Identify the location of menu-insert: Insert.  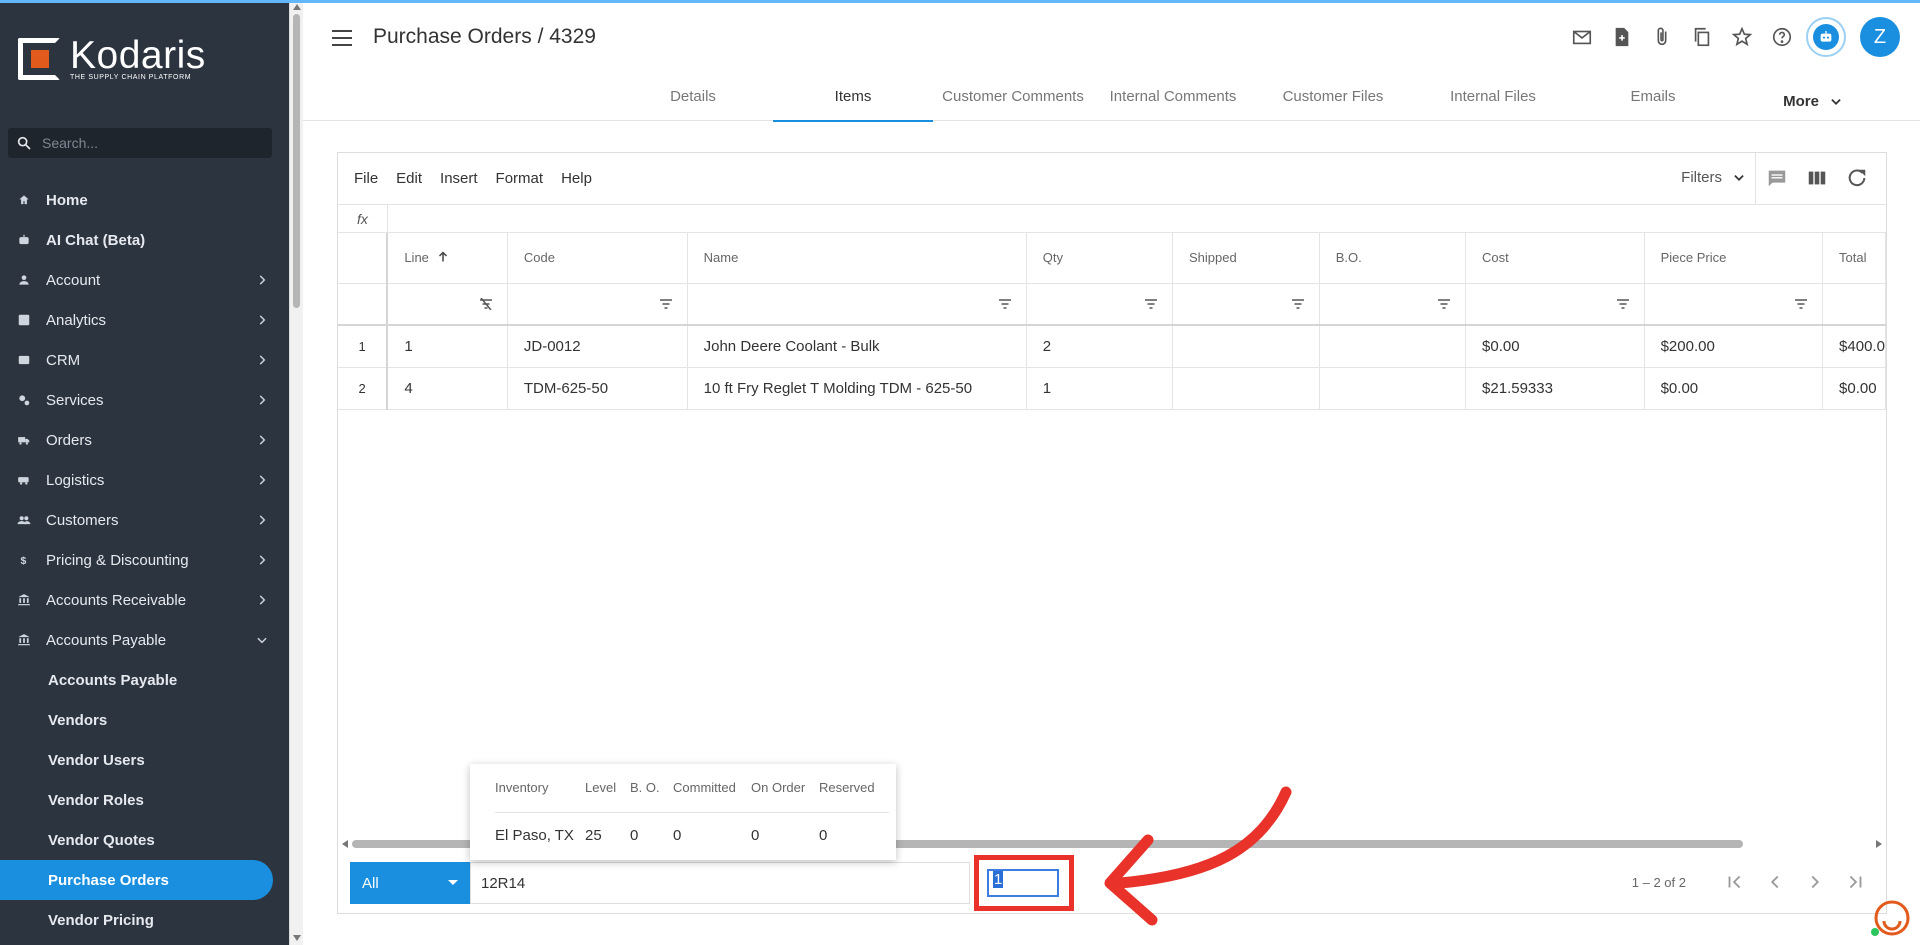
(459, 178).